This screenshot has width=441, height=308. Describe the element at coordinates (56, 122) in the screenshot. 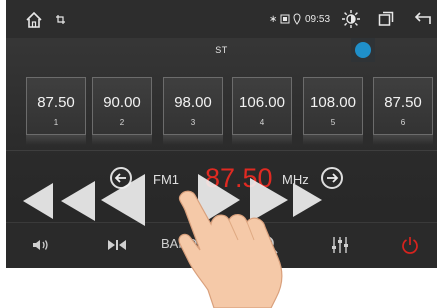

I see `preset-number: 1` at that location.